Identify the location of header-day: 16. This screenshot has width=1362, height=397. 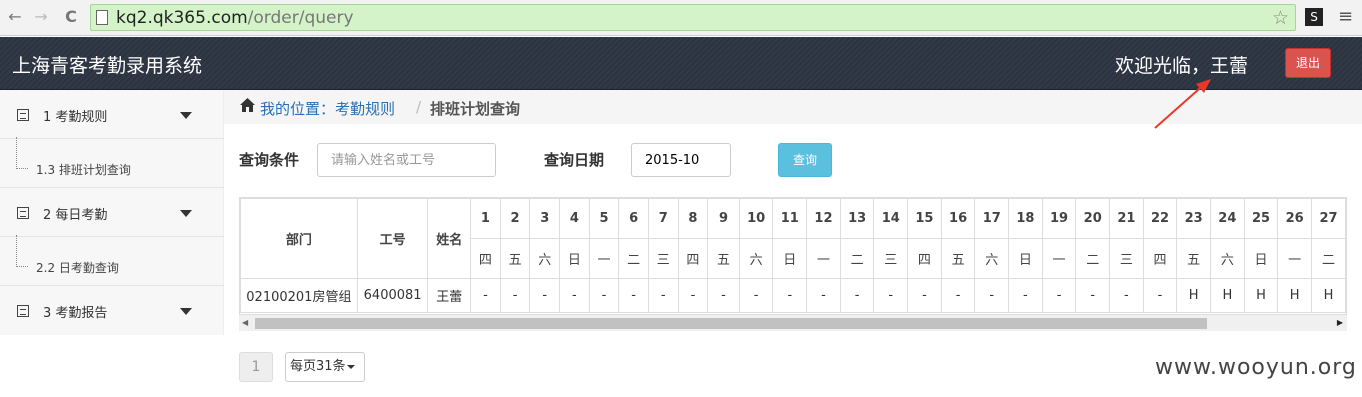
(958, 218).